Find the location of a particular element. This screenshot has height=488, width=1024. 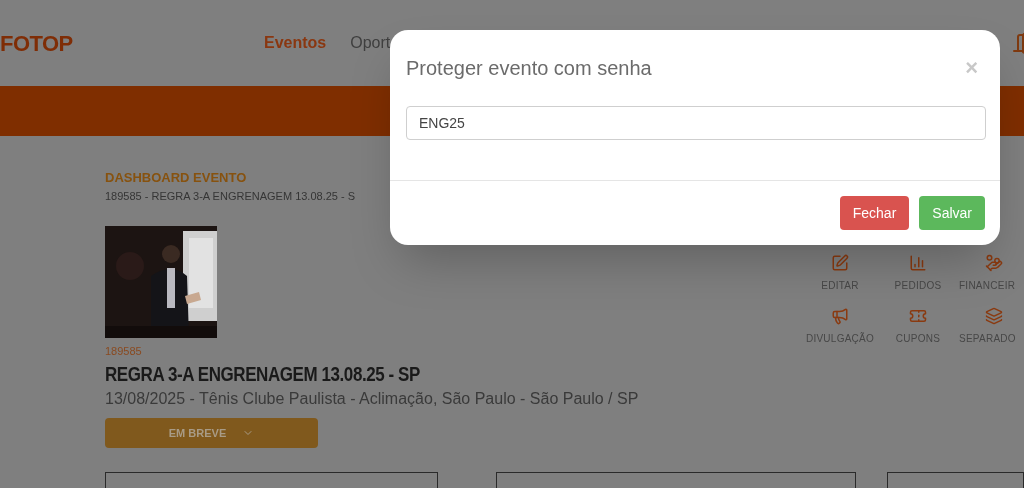

megaphone-icon is located at coordinates (840, 316).